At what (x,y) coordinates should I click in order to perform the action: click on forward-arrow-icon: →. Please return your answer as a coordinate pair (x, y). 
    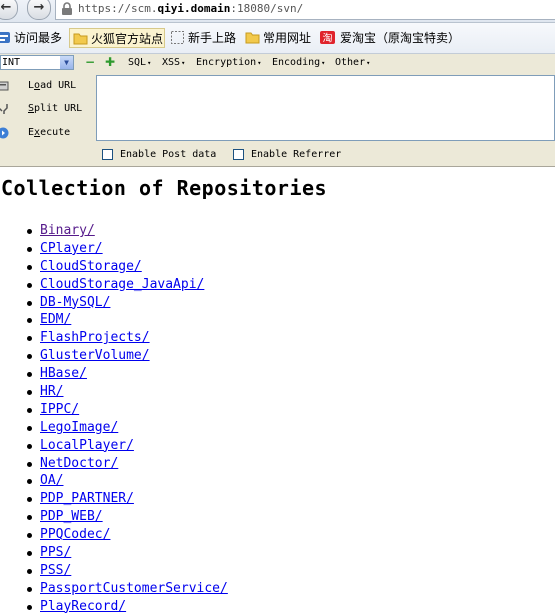
    Looking at the image, I should click on (39, 7).